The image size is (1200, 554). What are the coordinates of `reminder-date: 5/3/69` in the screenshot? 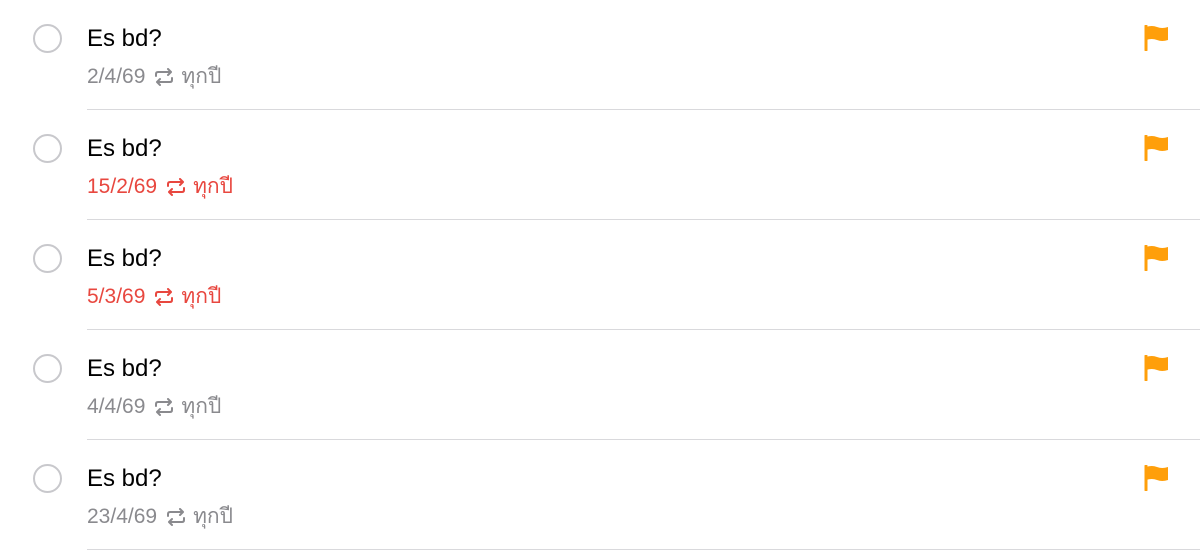 It's located at (116, 296).